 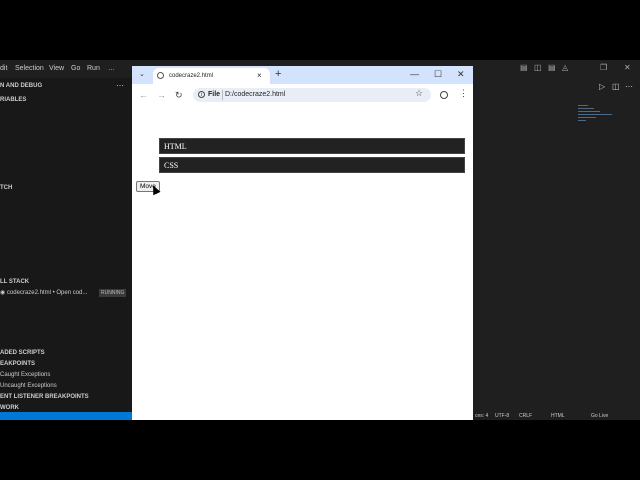 What do you see at coordinates (3, 68) in the screenshot?
I see `menu-edit: dit` at bounding box center [3, 68].